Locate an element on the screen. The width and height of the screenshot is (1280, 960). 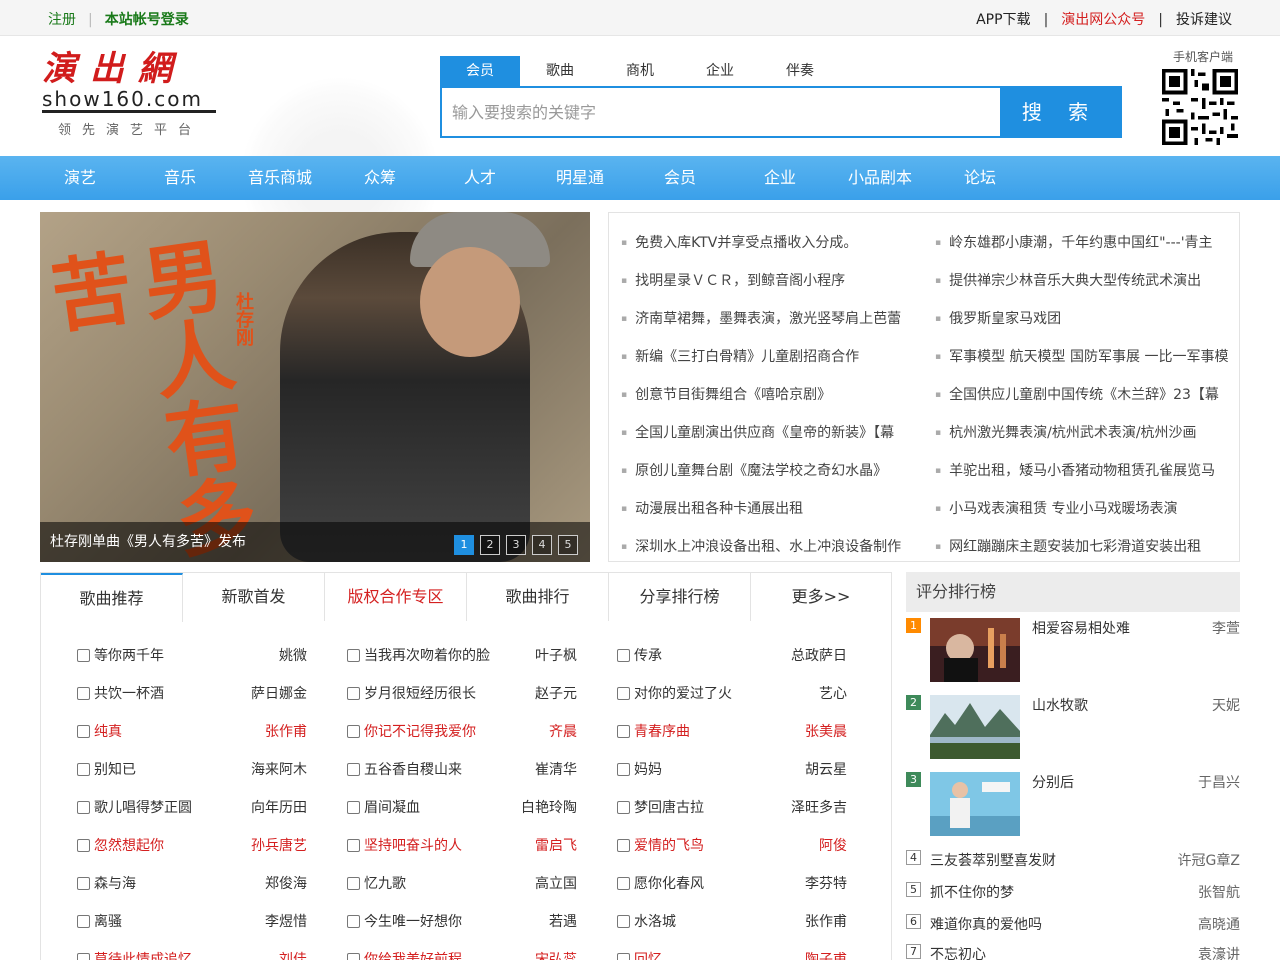
song-artist: 阿俊 is located at coordinates (787, 846).